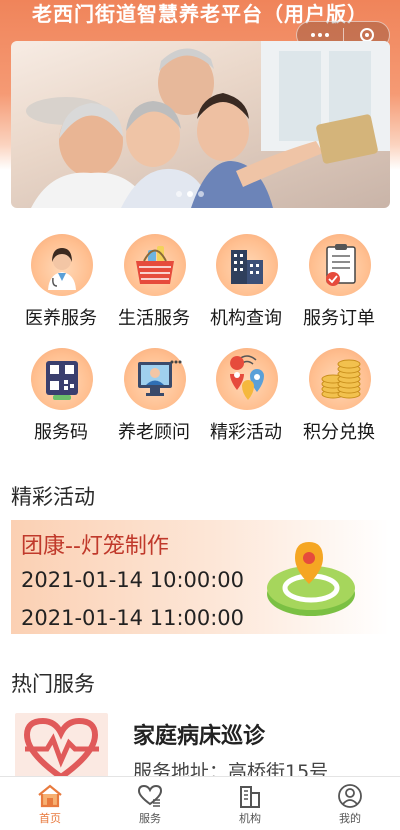 This screenshot has height=830, width=400. Describe the element at coordinates (246, 432) in the screenshot. I see `quick-service-label: 精彩活动` at that location.